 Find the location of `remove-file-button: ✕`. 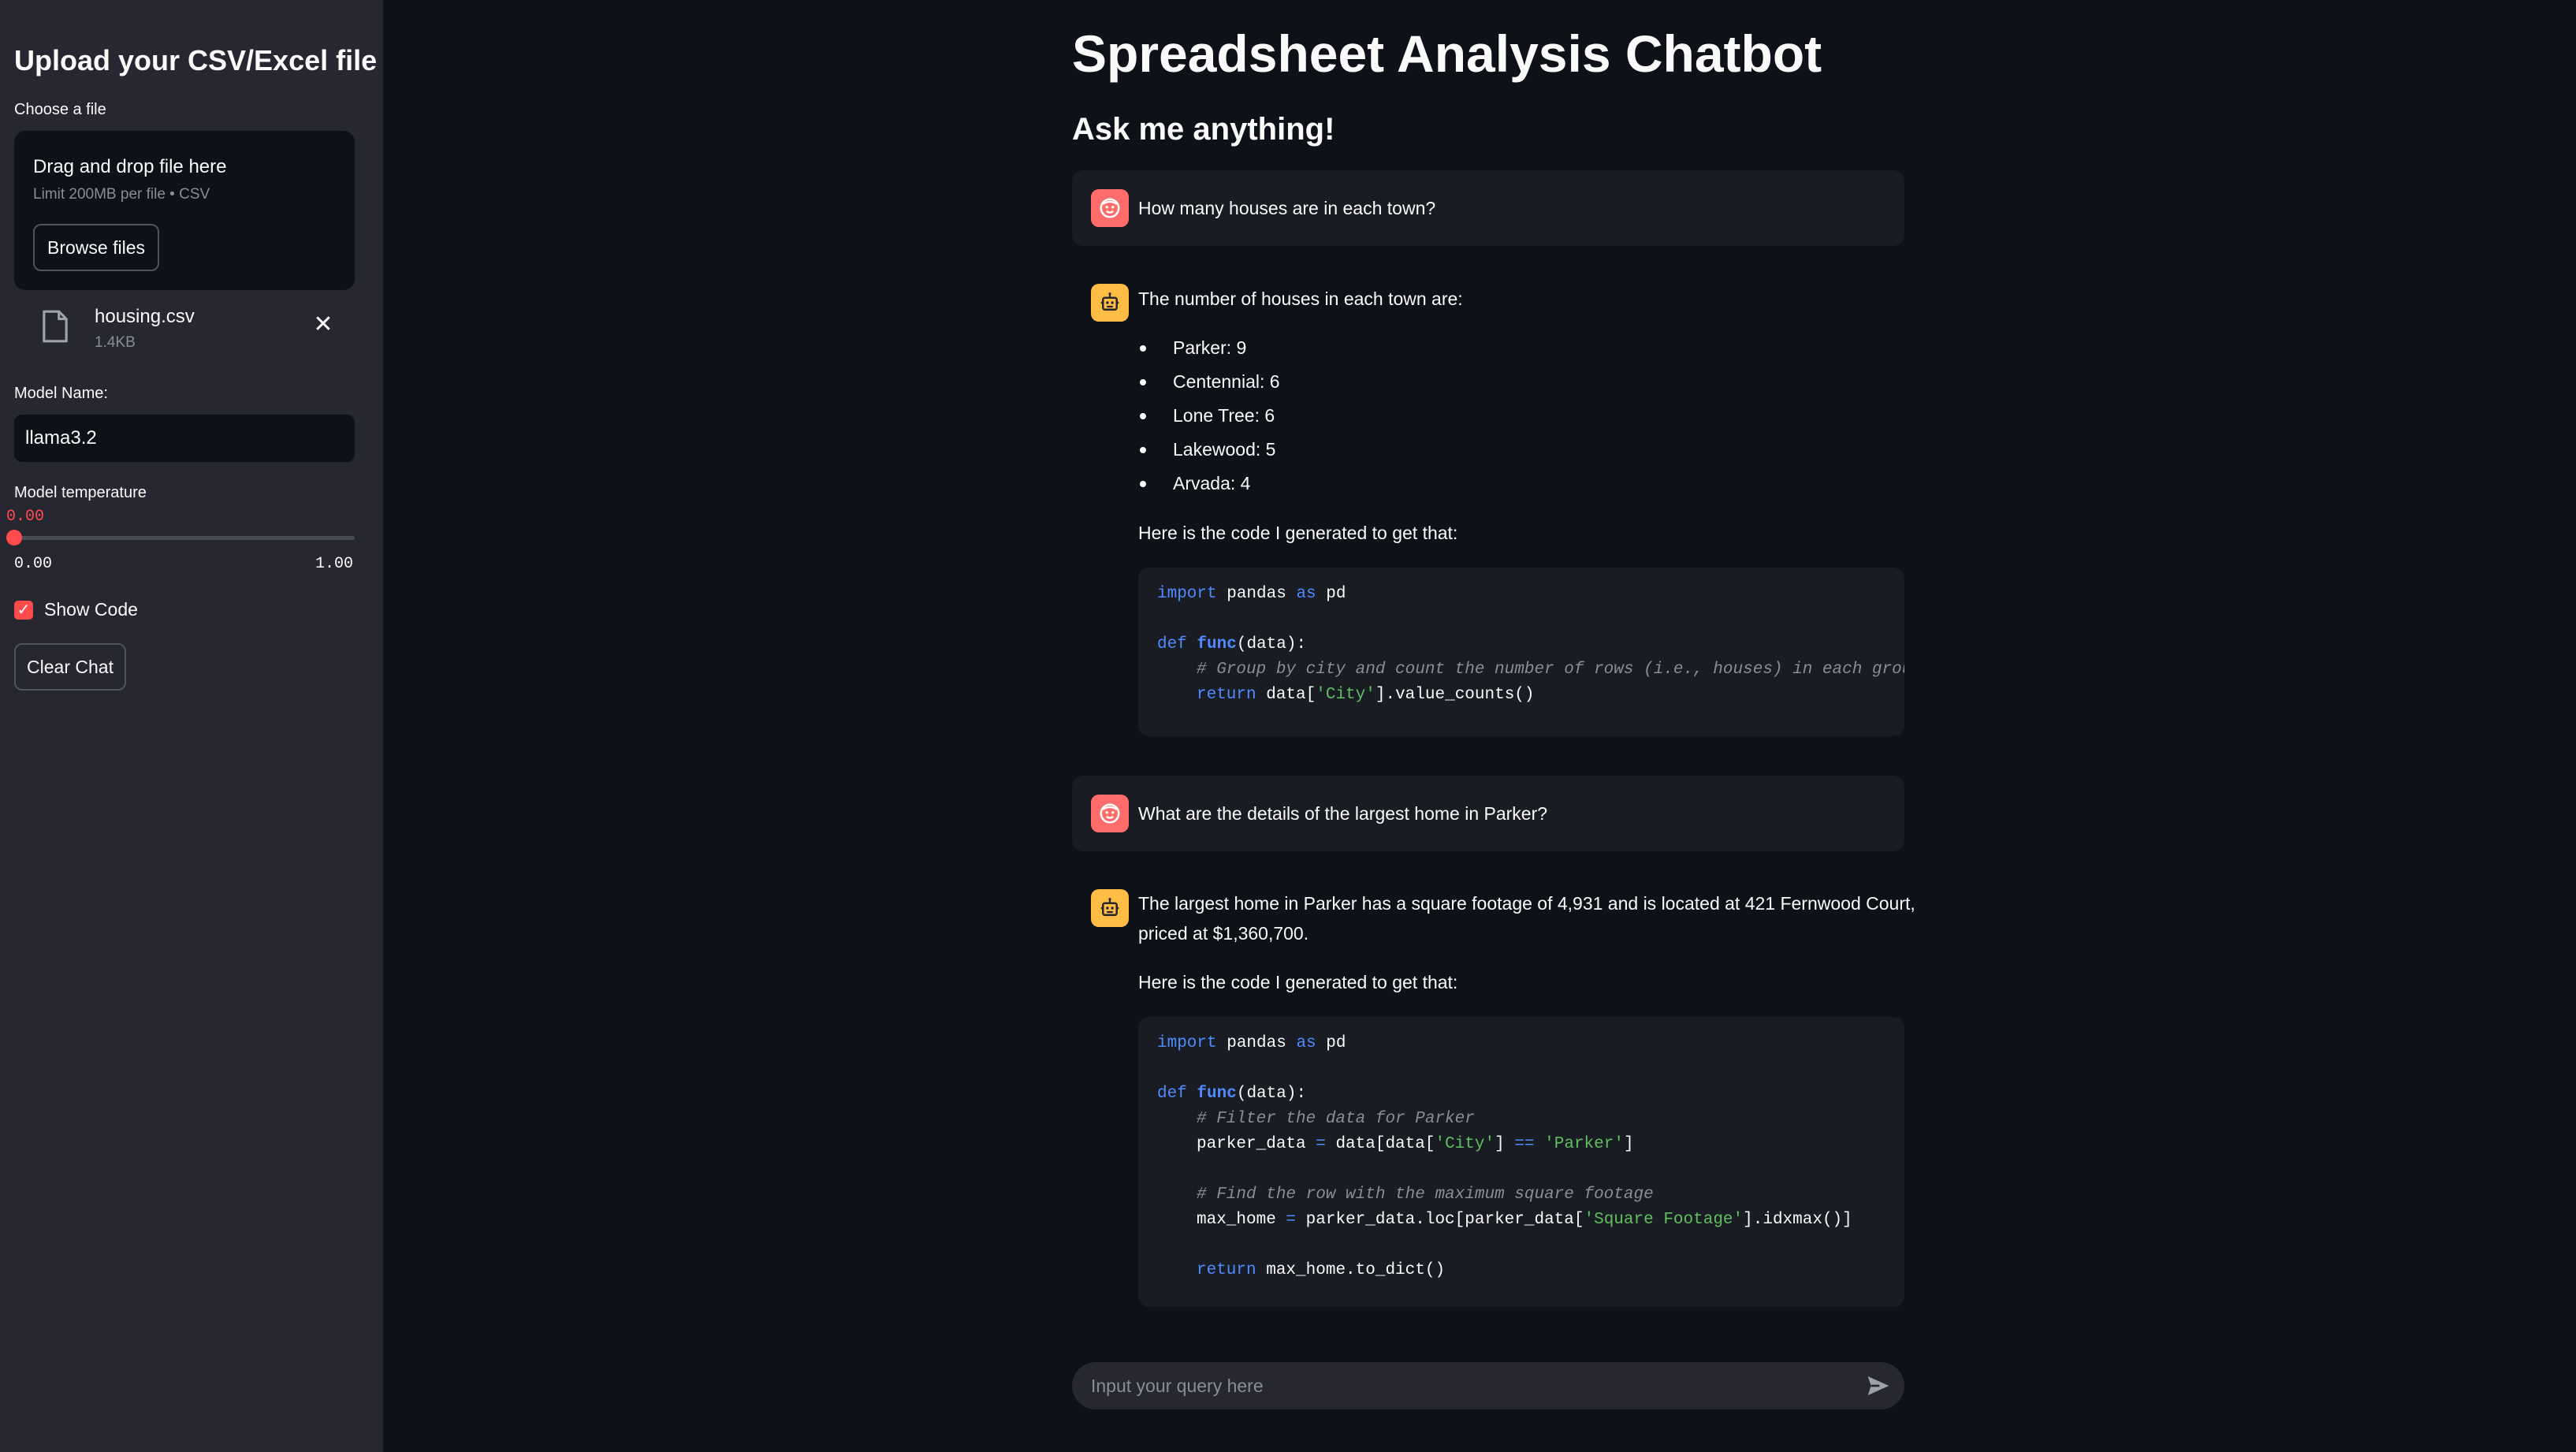

remove-file-button: ✕ is located at coordinates (323, 324).